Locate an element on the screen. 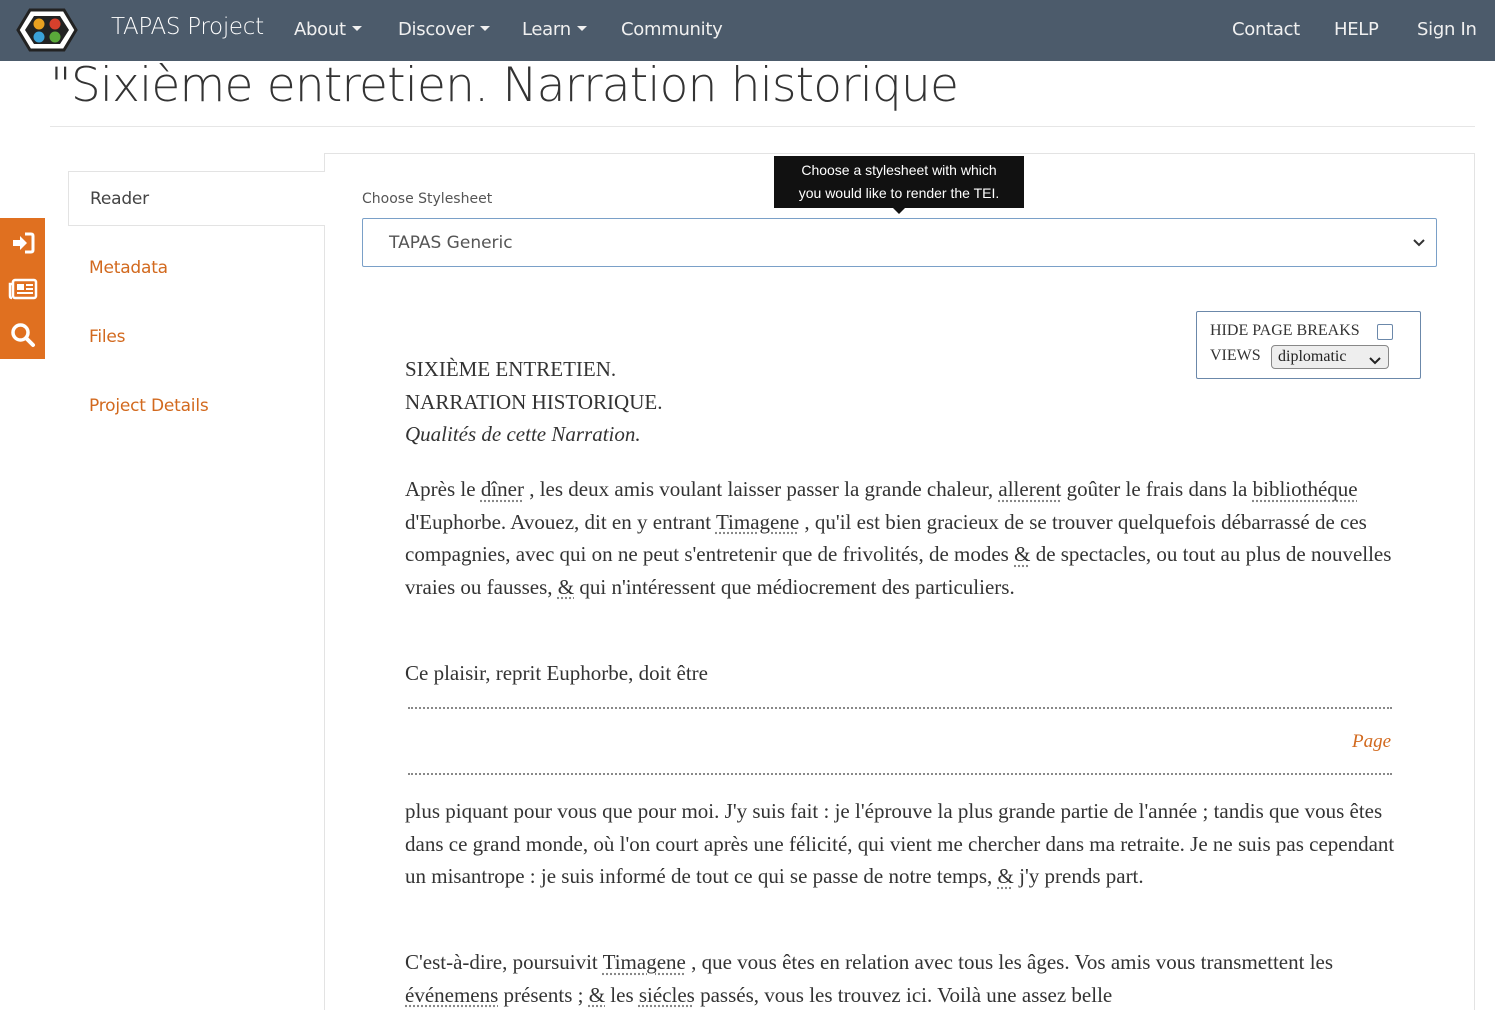 This screenshot has height=1010, width=1495. views-label: VIEWS is located at coordinates (1235, 356).